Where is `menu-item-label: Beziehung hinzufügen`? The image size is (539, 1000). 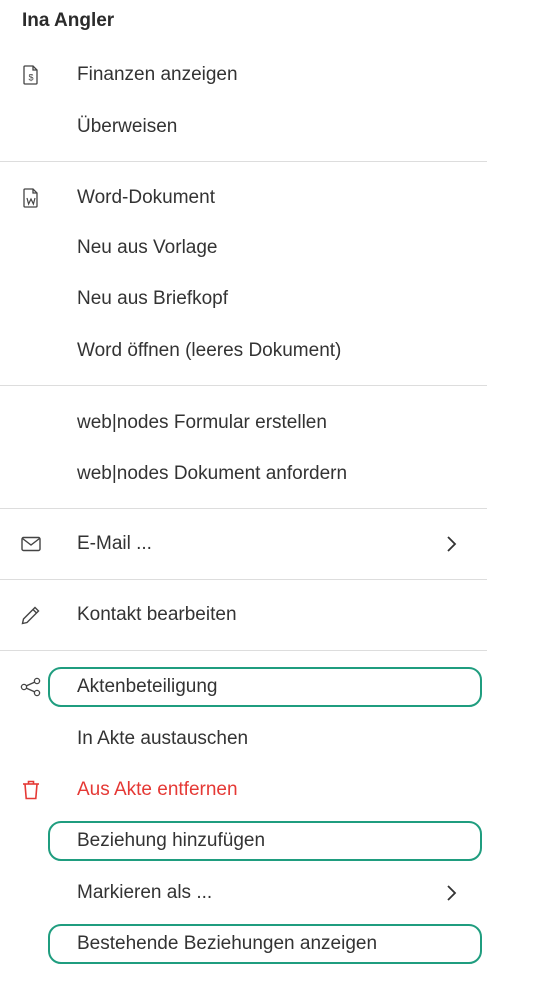
menu-item-label: Beziehung hinzufügen is located at coordinates (171, 840).